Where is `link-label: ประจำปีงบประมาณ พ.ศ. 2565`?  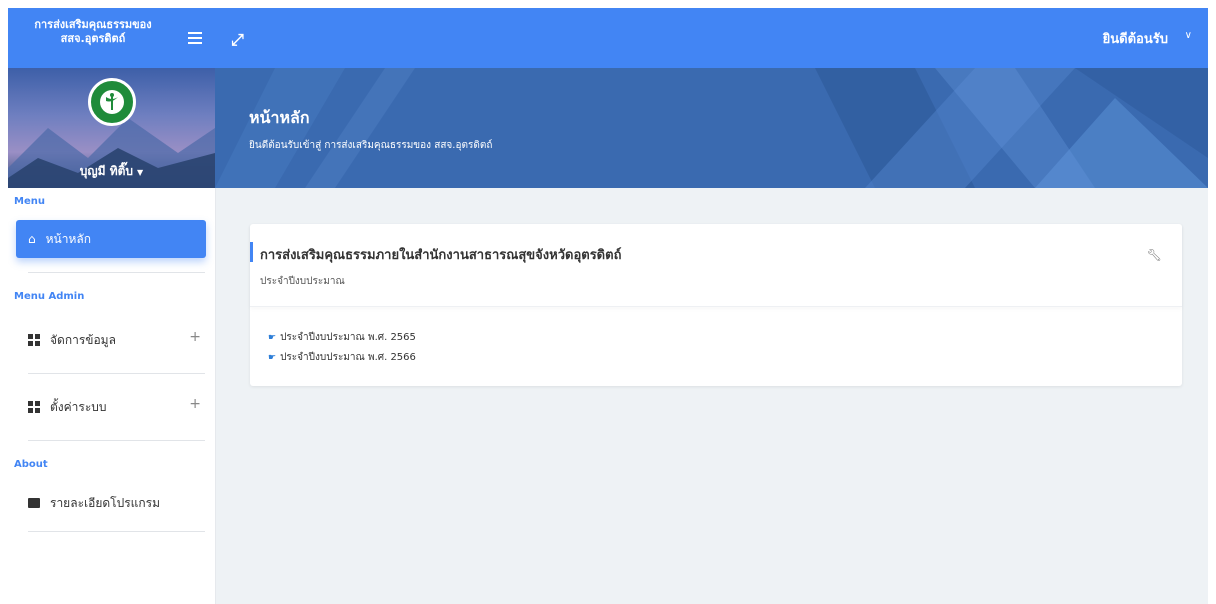 link-label: ประจำปีงบประมาณ พ.ศ. 2565 is located at coordinates (348, 337).